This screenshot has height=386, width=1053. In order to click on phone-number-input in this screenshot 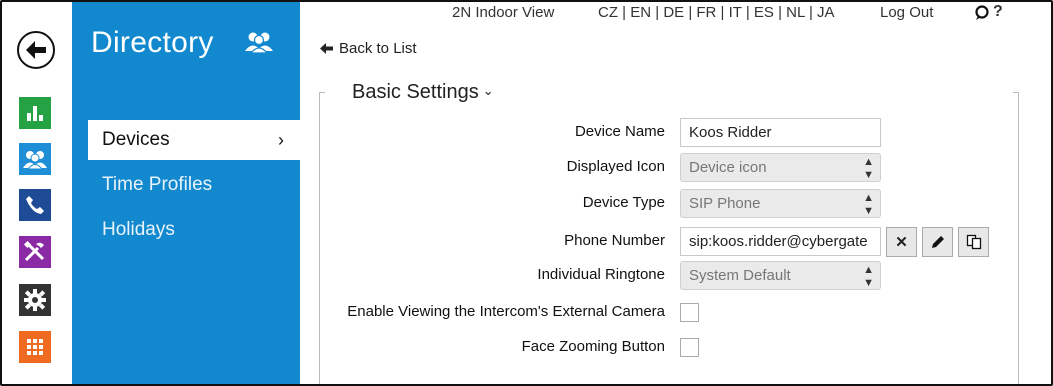, I will do `click(780, 241)`.